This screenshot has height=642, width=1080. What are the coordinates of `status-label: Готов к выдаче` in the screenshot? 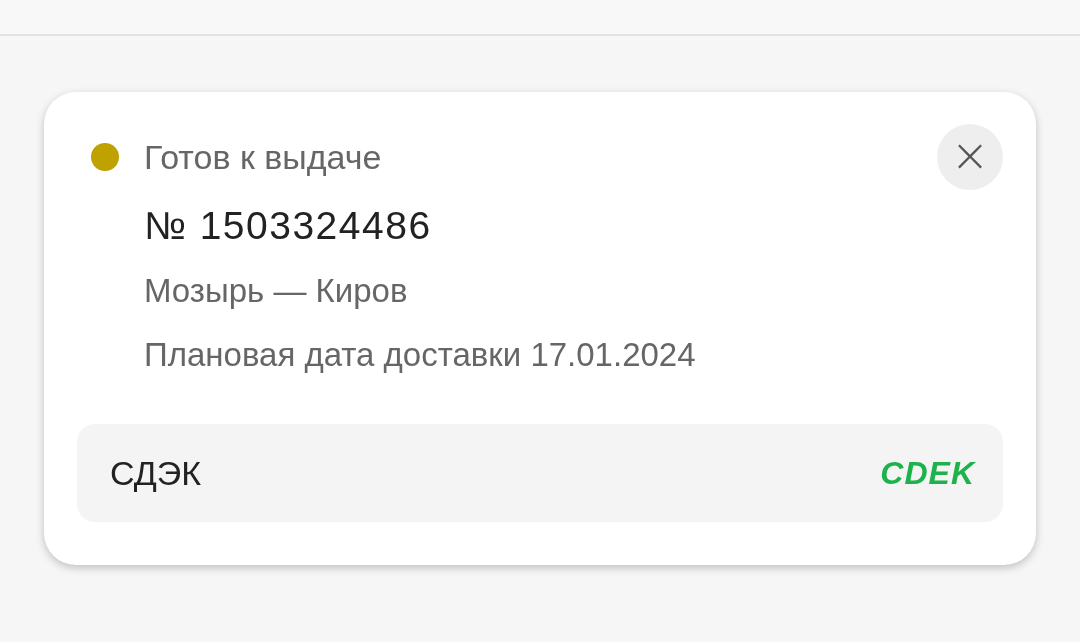 It's located at (263, 157).